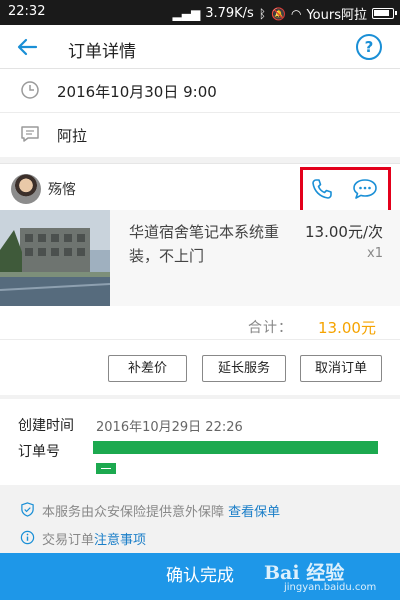 The image size is (400, 600). I want to click on trade-text: 交易订单注意事项, so click(94, 538).